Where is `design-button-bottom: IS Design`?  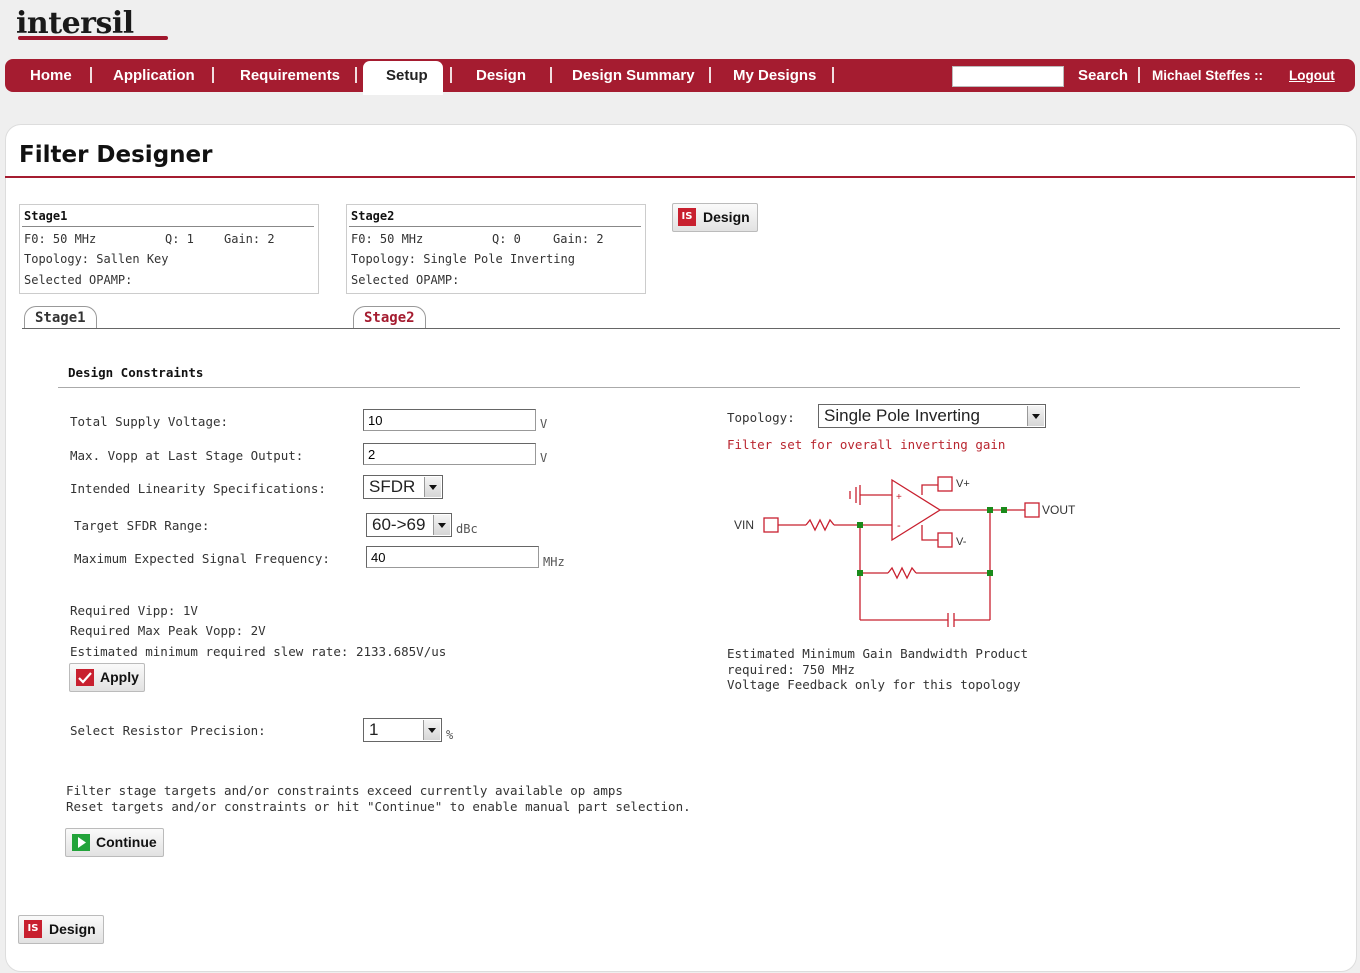
design-button-bottom: IS Design is located at coordinates (61, 929).